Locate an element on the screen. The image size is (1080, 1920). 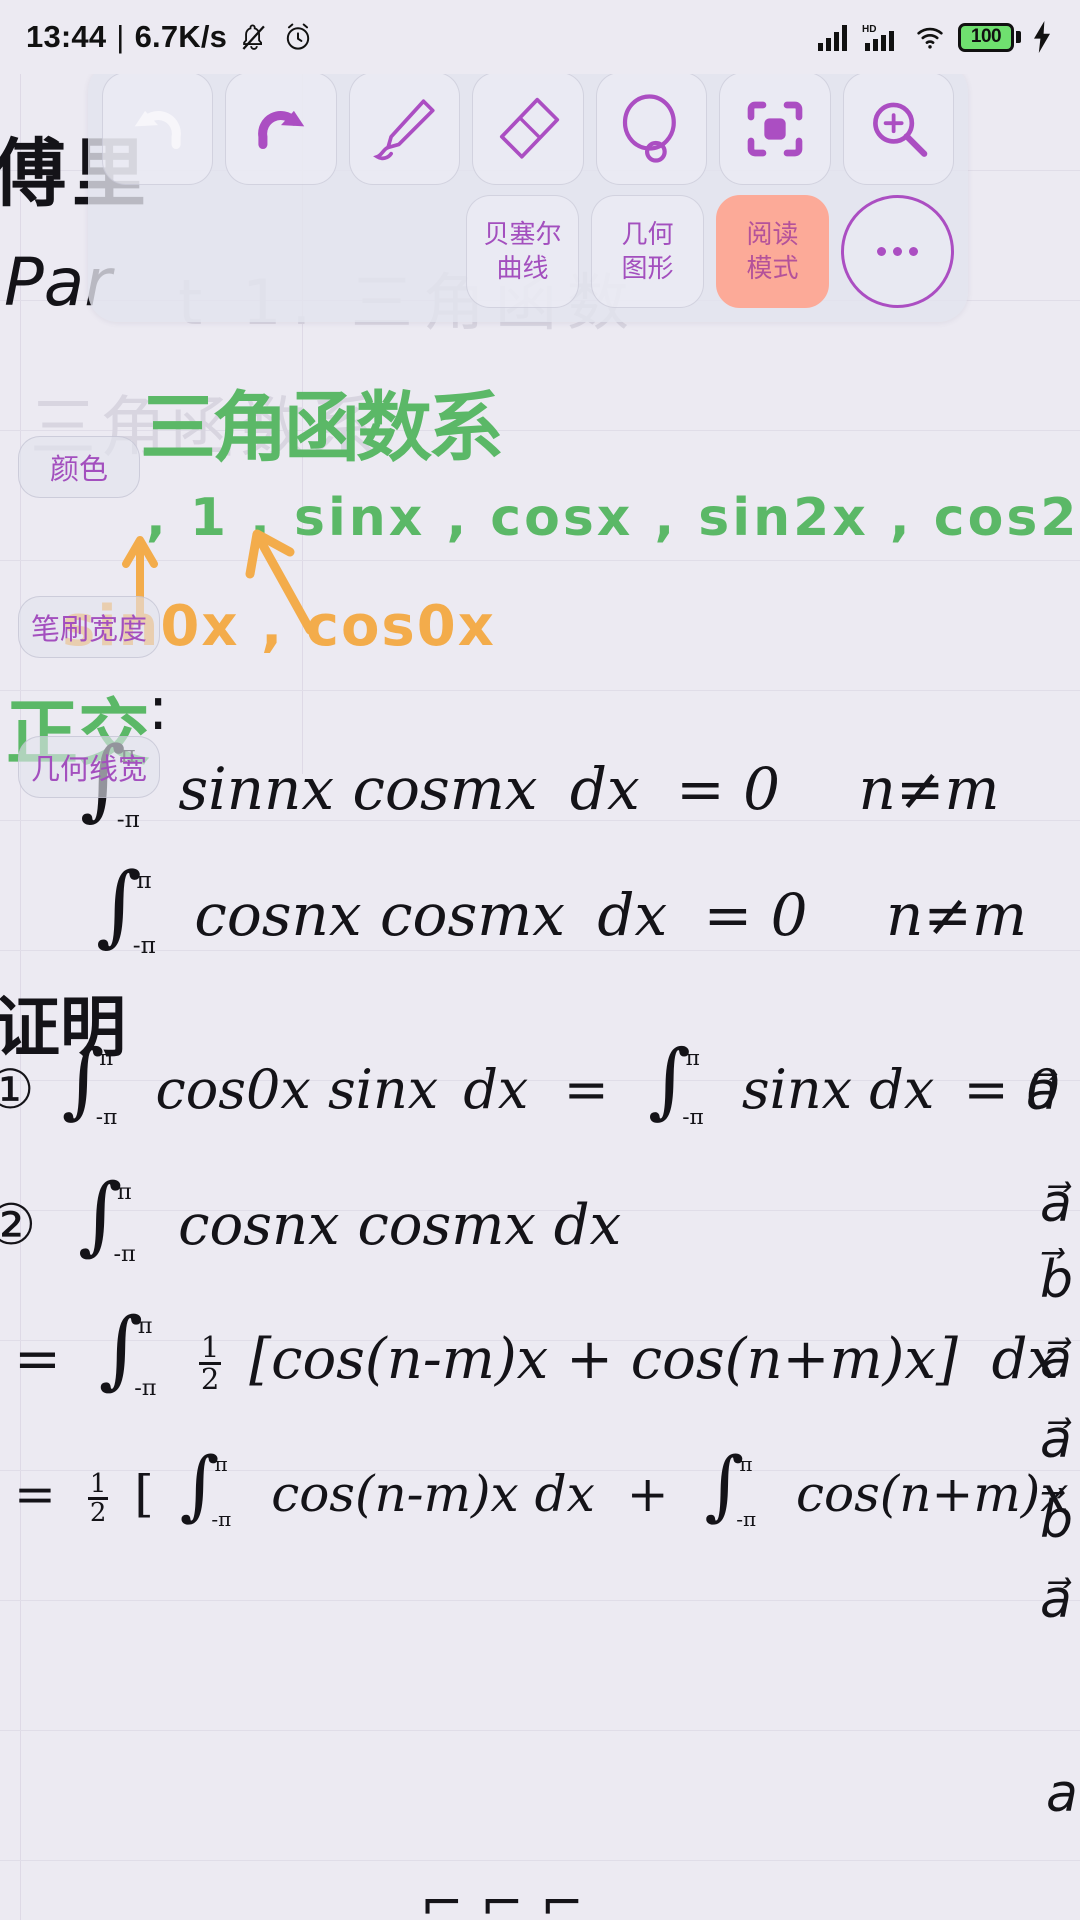
reading-label-line2: 模式 is located at coordinates (772, 267).